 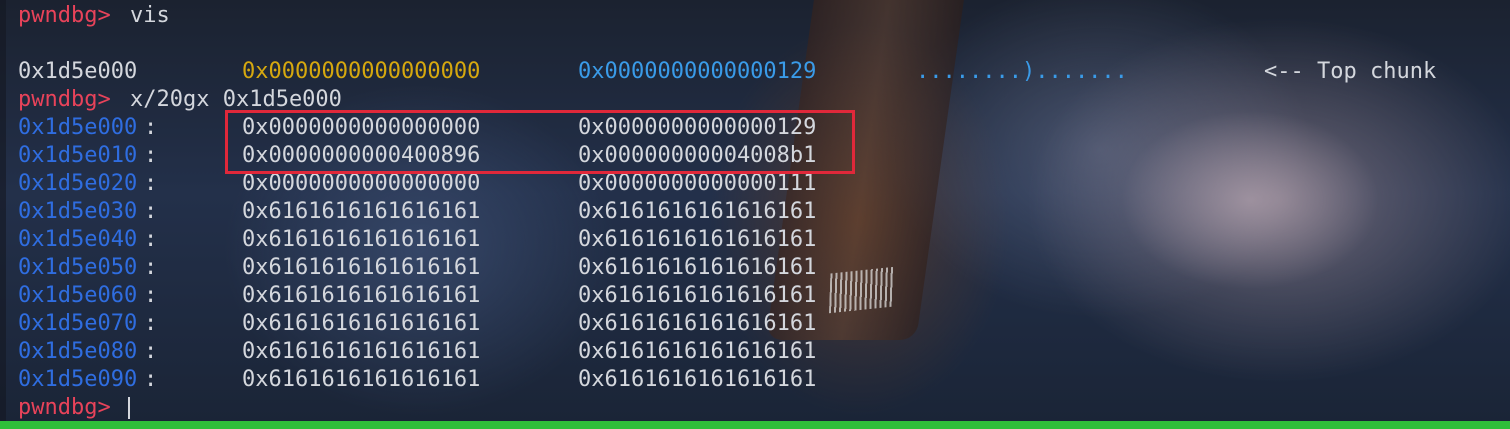 What do you see at coordinates (1350, 71) in the screenshot?
I see `top-chunk-annotation: <-- Top chunk` at bounding box center [1350, 71].